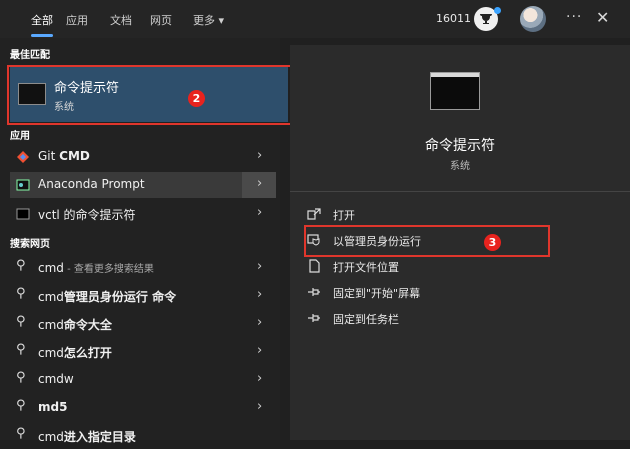 This screenshot has height=449, width=630. What do you see at coordinates (149, 95) in the screenshot?
I see `callout-box-best-match` at bounding box center [149, 95].